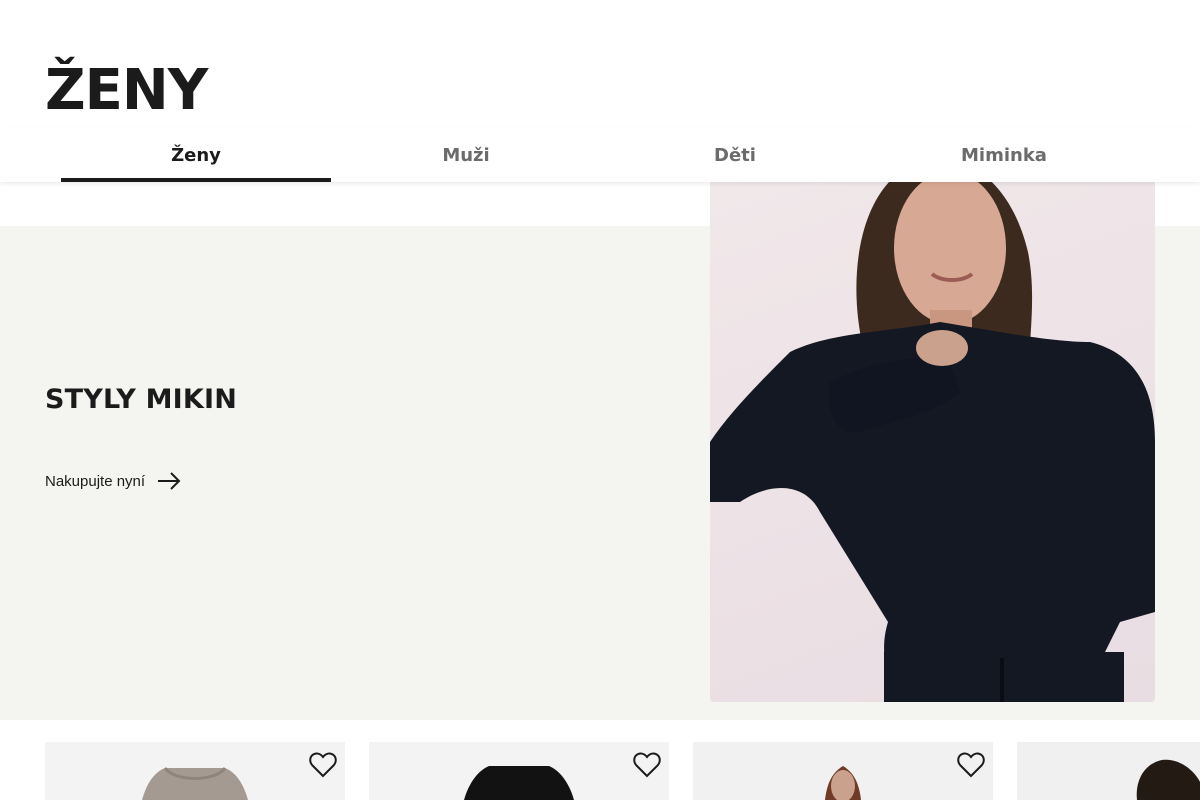  I want to click on tab-muzi: Muži, so click(466, 155).